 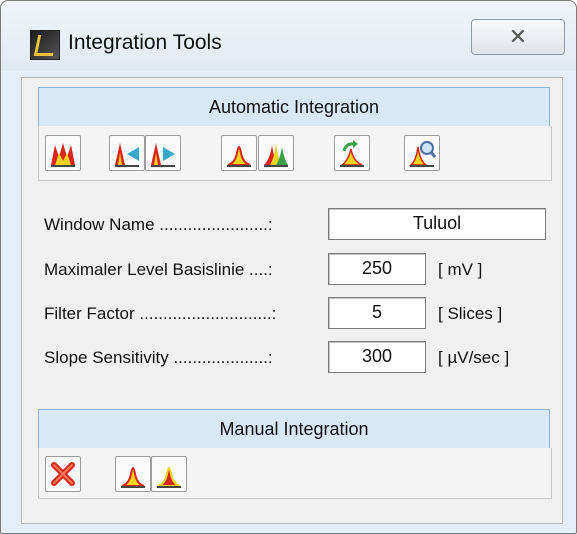 What do you see at coordinates (470, 313) in the screenshot?
I see `filter-factor-unit: [ Slices ]` at bounding box center [470, 313].